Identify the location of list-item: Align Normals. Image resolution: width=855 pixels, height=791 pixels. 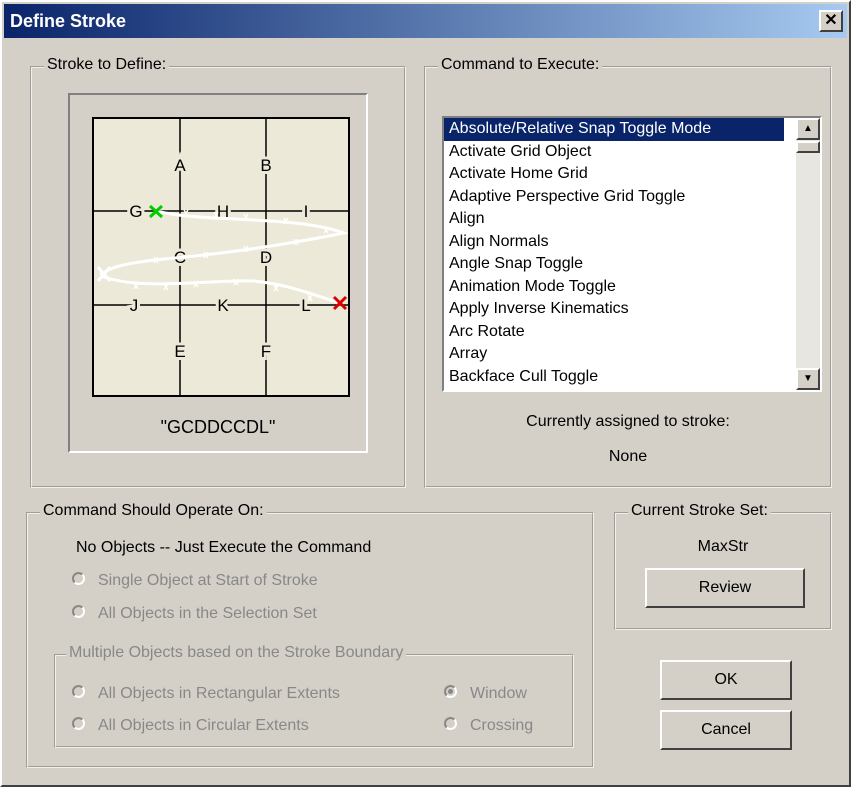
(614, 242).